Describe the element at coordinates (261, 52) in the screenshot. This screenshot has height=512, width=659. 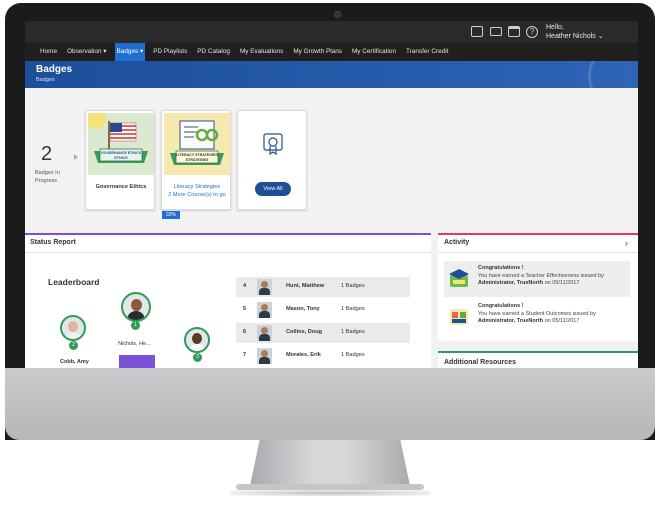
I see `nav-my-evaluations: My Evaluations` at that location.